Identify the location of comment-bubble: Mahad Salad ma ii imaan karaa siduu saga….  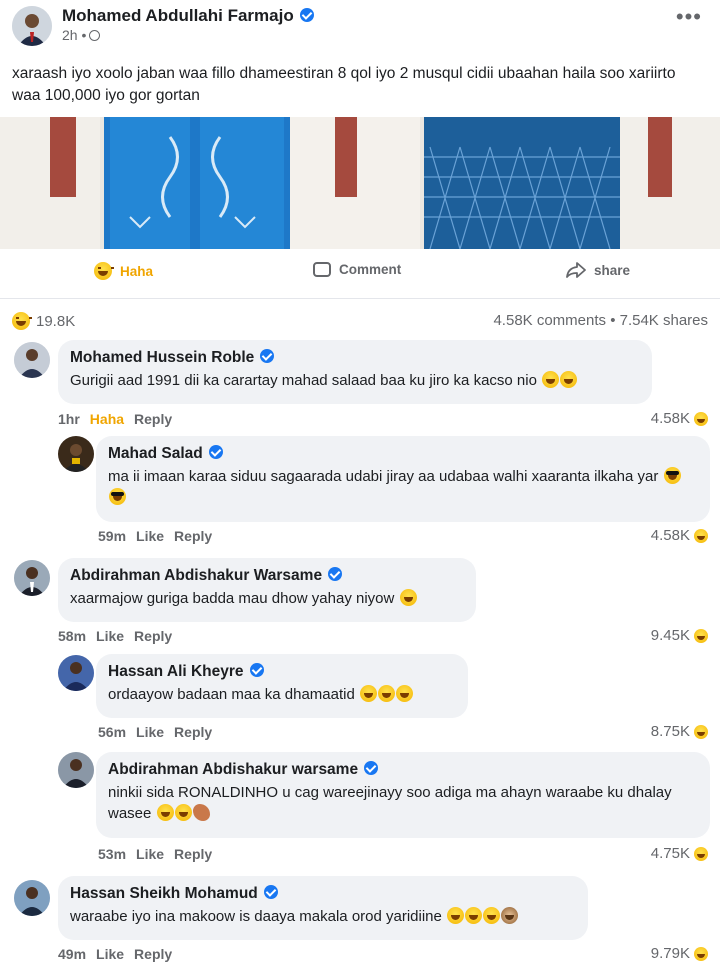
(403, 479).